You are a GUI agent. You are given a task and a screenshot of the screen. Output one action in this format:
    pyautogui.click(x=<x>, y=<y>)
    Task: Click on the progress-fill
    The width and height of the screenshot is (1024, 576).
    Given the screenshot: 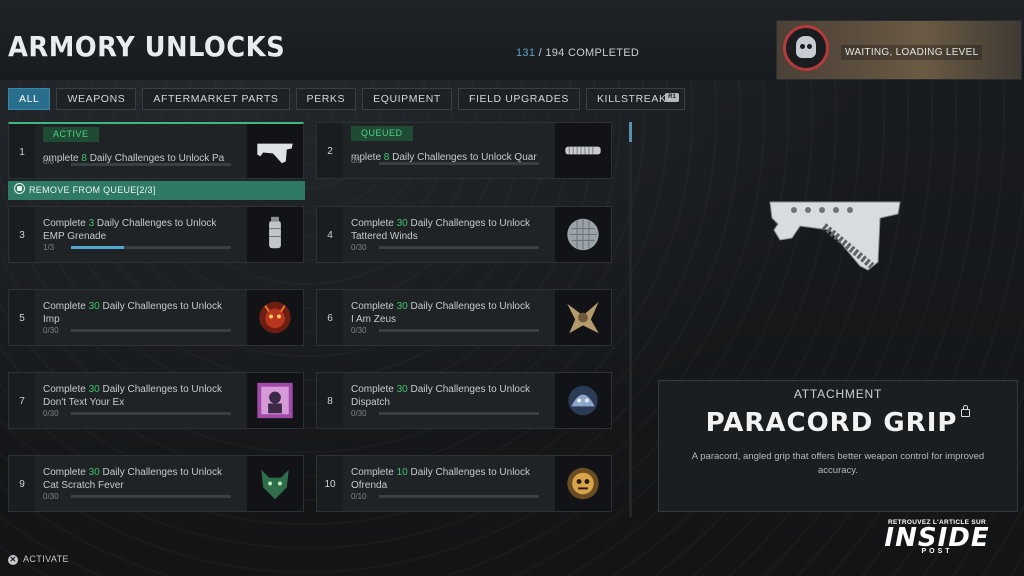 What is the action you would take?
    pyautogui.click(x=97, y=247)
    